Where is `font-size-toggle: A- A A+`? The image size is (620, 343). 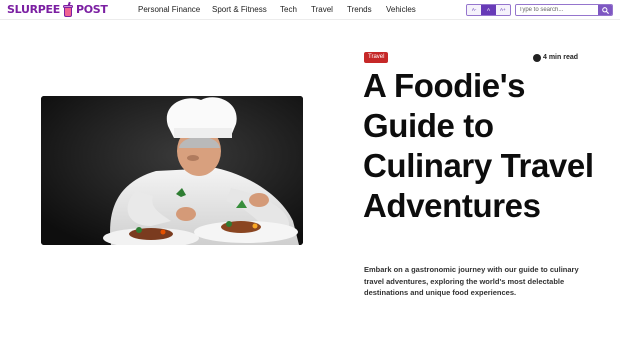 font-size-toggle: A- A A+ is located at coordinates (488, 10).